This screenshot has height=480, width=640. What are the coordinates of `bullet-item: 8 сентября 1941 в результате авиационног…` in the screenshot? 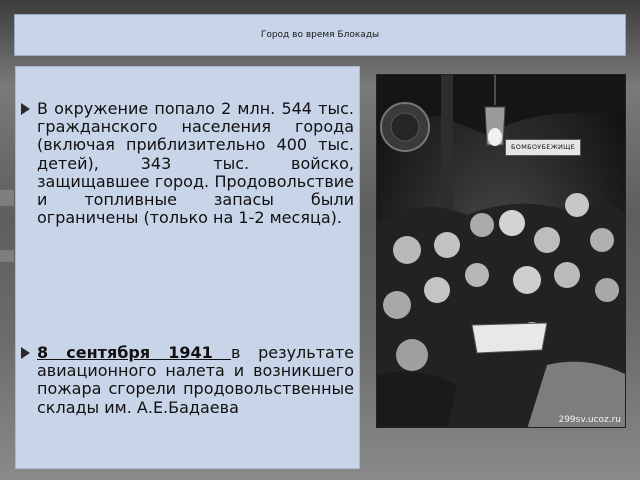 It's located at (187, 380).